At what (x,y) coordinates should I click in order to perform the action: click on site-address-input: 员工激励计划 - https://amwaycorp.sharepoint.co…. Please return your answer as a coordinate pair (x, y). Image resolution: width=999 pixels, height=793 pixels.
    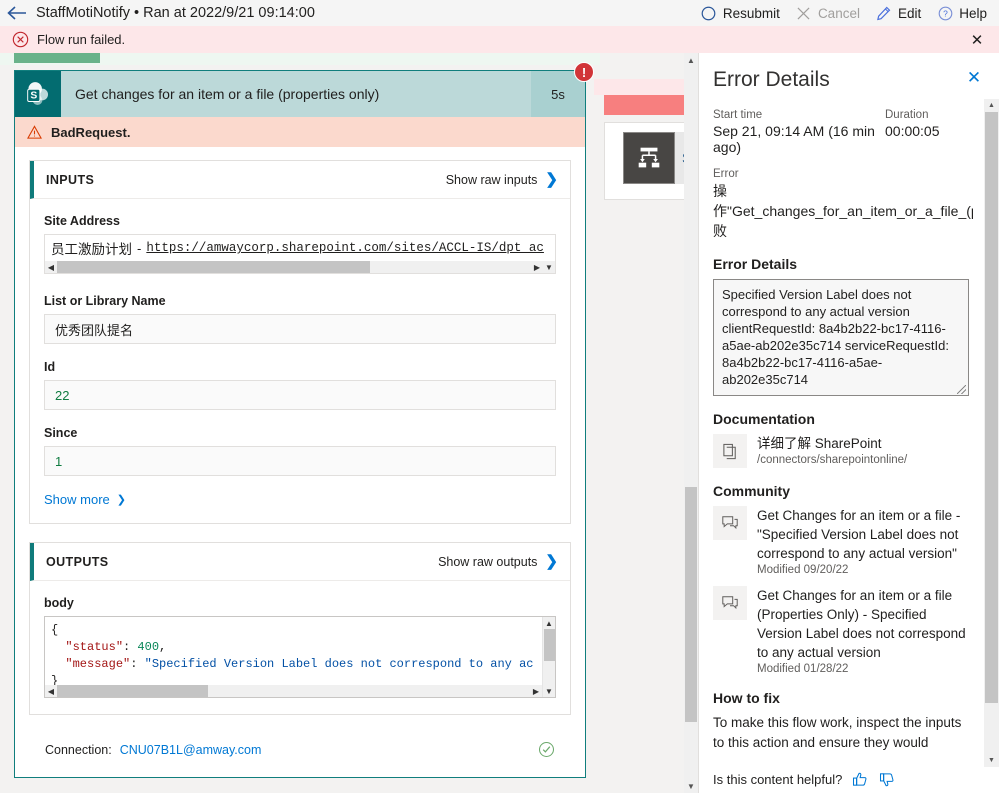
    Looking at the image, I should click on (300, 254).